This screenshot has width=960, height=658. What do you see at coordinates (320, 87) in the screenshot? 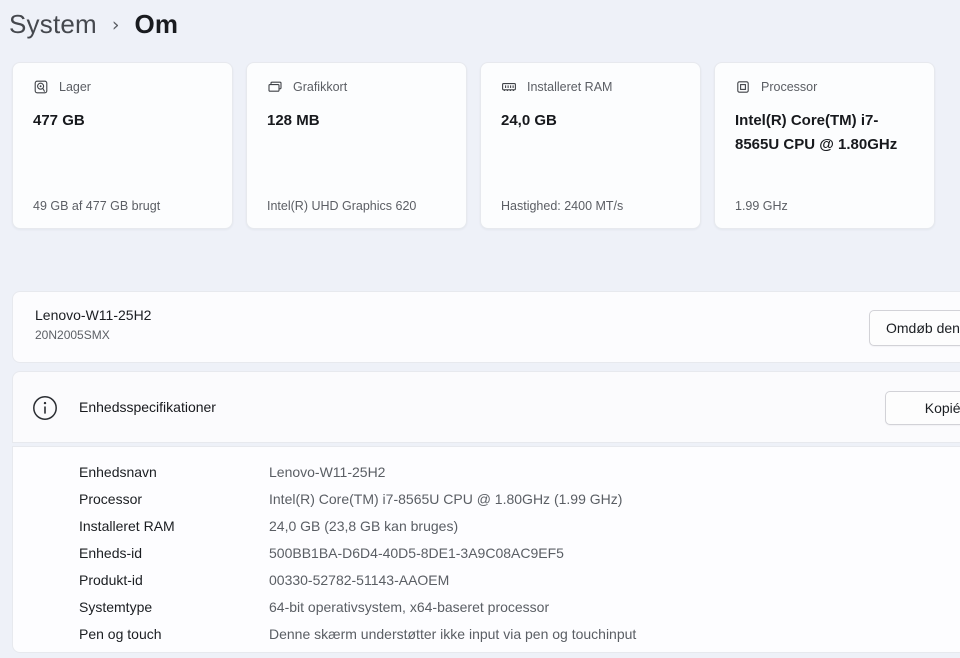
I see `card-graphics-label: Grafikkort` at bounding box center [320, 87].